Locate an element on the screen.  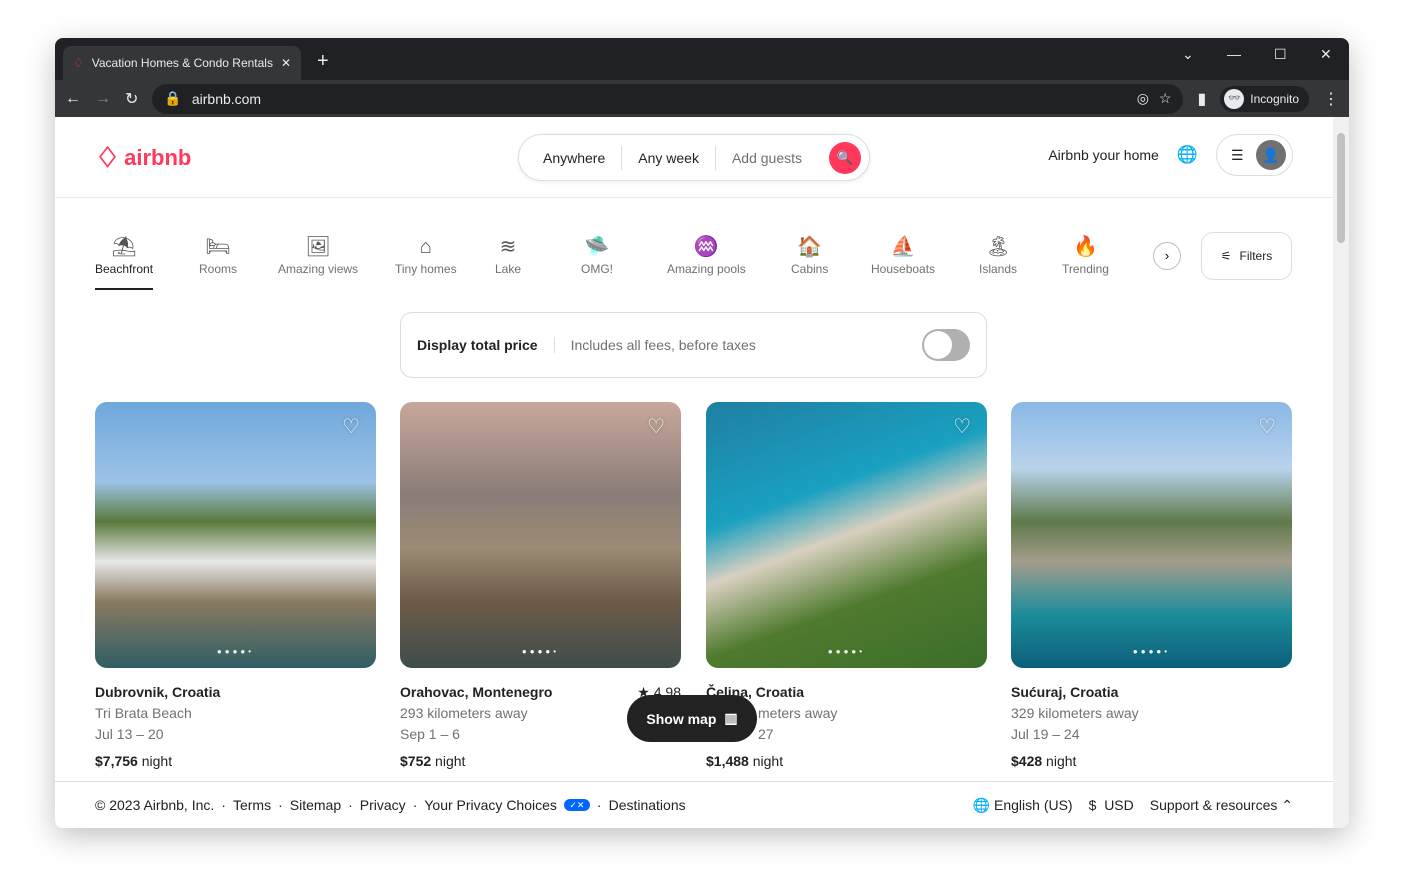
category-label: Trending is located at coordinates (1085, 269).